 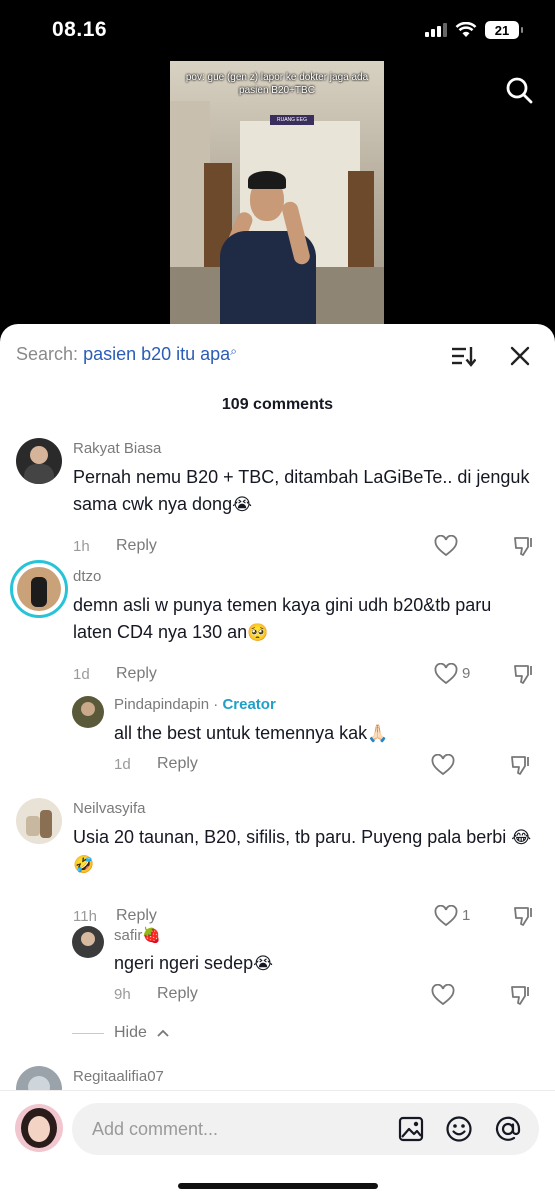 I want to click on comments-header: Search: pasien b20 itu apa⌕, so click(x=277, y=359).